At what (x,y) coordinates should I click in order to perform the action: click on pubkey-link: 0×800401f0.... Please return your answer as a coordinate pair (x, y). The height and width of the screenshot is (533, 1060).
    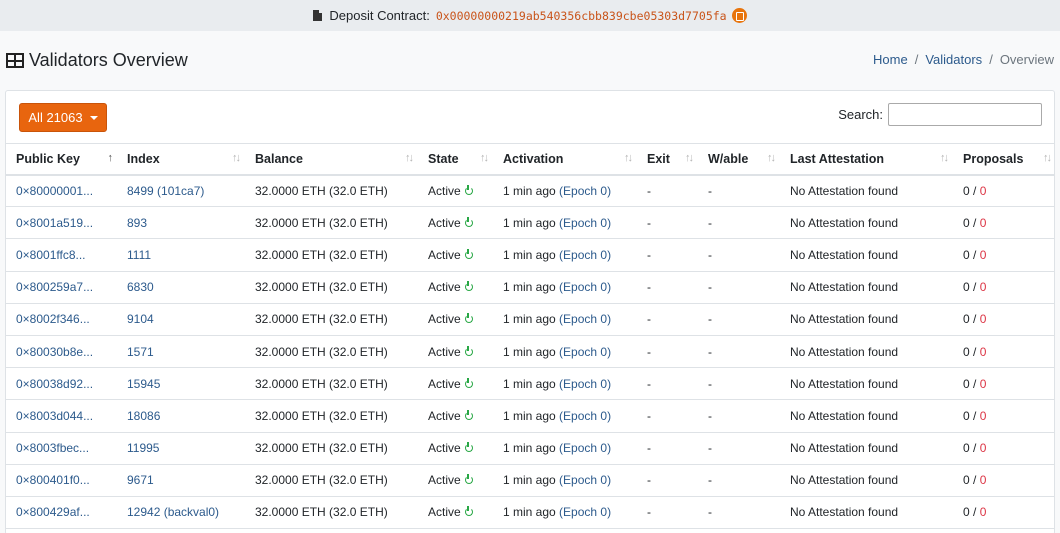
    Looking at the image, I should click on (53, 480).